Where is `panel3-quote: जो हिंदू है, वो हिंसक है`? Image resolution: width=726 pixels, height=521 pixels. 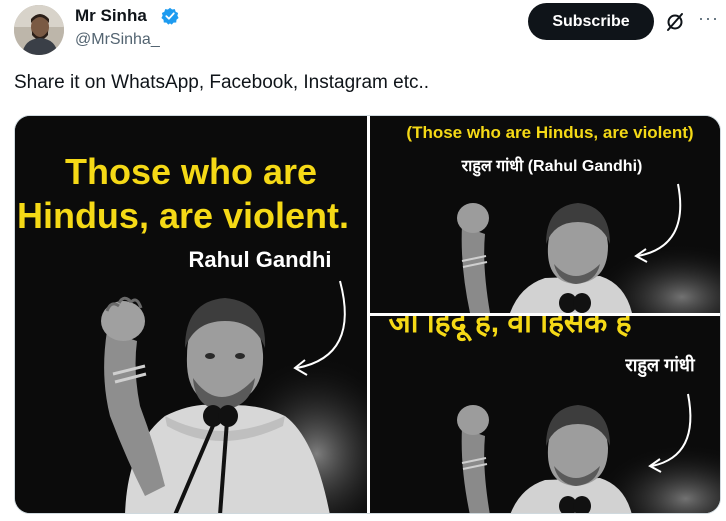 panel3-quote: जो हिंदू है, वो हिंसक है is located at coordinates (510, 329).